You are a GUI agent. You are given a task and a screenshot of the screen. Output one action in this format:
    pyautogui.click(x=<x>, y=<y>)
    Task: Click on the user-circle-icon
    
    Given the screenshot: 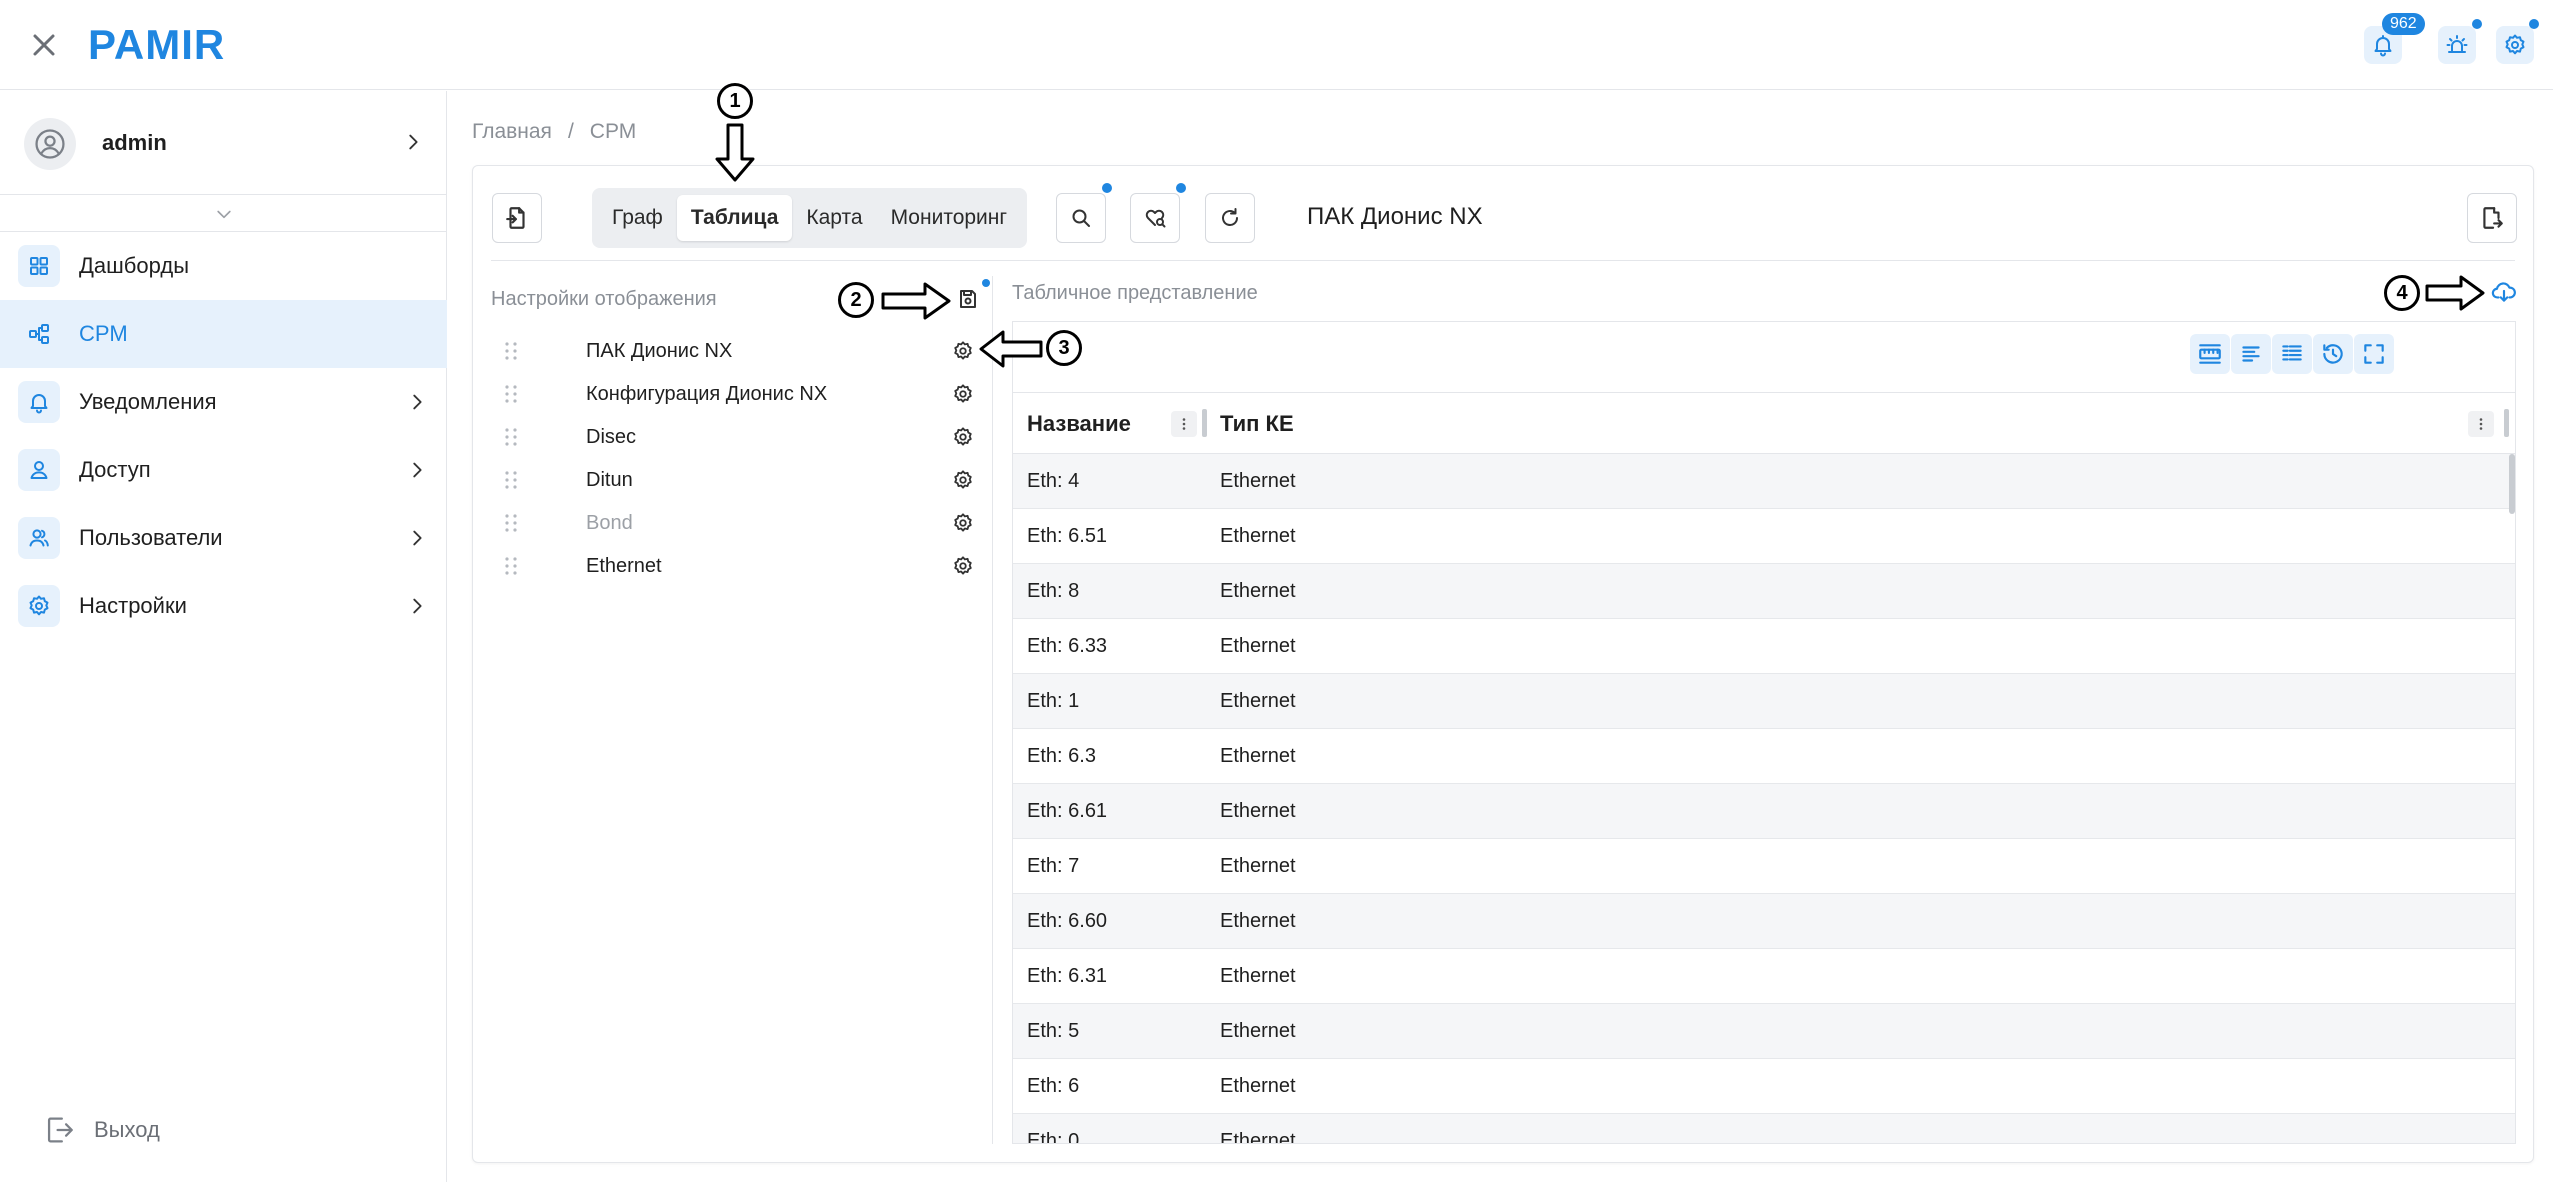 What is the action you would take?
    pyautogui.click(x=50, y=144)
    